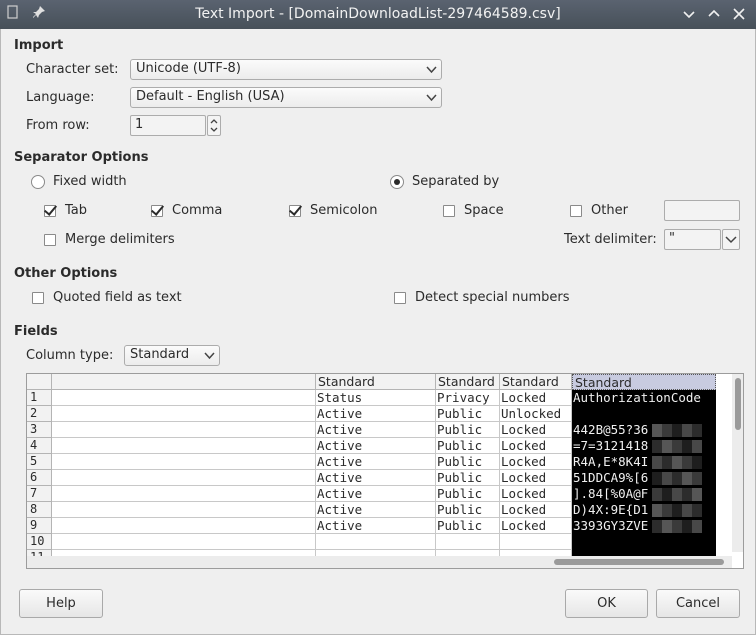 This screenshot has width=756, height=635. Describe the element at coordinates (692, 239) in the screenshot. I see `text-delimiter-input: "` at that location.